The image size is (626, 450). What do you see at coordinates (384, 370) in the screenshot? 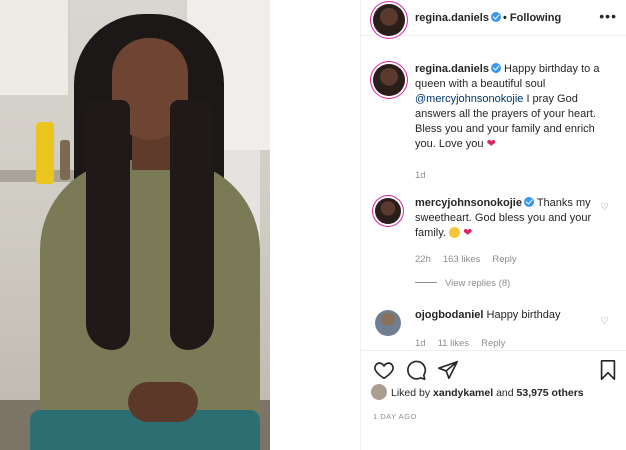
I see `heart-icon` at bounding box center [384, 370].